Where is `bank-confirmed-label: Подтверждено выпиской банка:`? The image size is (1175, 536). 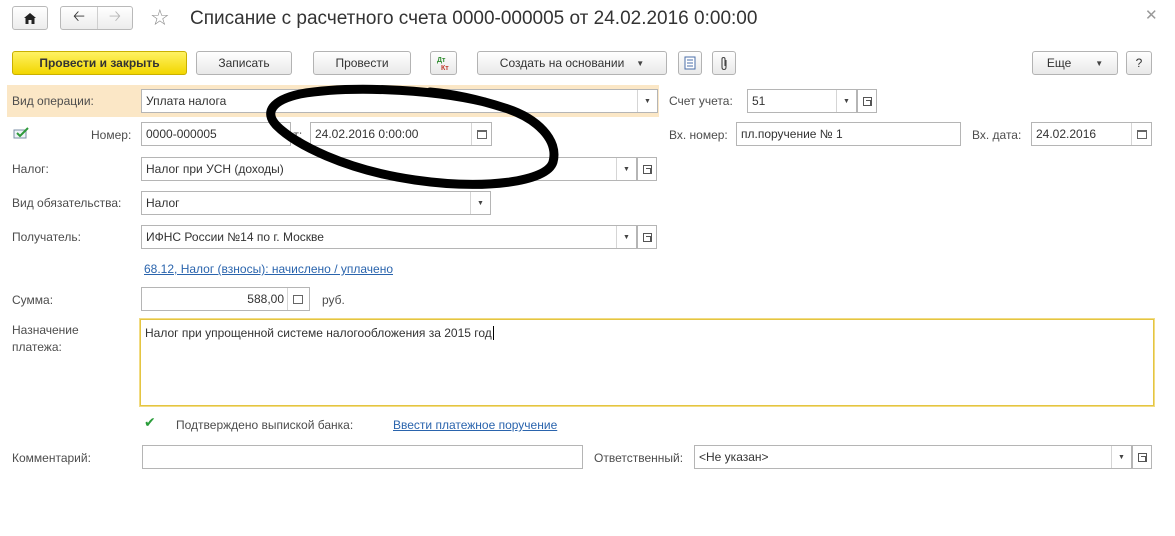
bank-confirmed-label: Подтверждено выпиской банка: is located at coordinates (265, 425).